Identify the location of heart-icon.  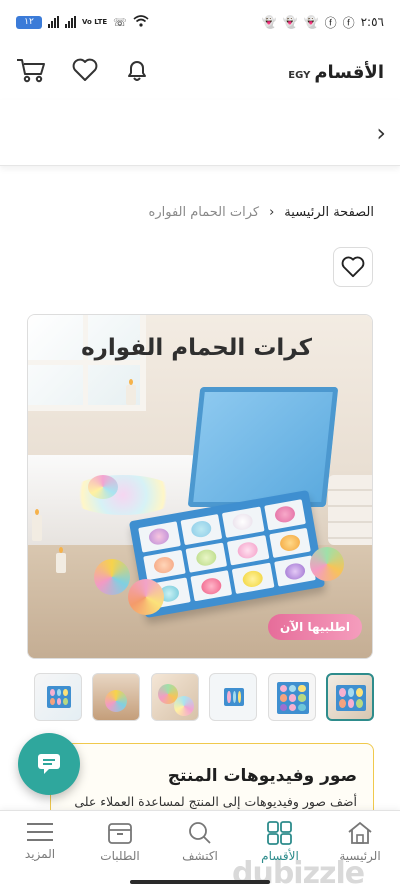
(353, 267).